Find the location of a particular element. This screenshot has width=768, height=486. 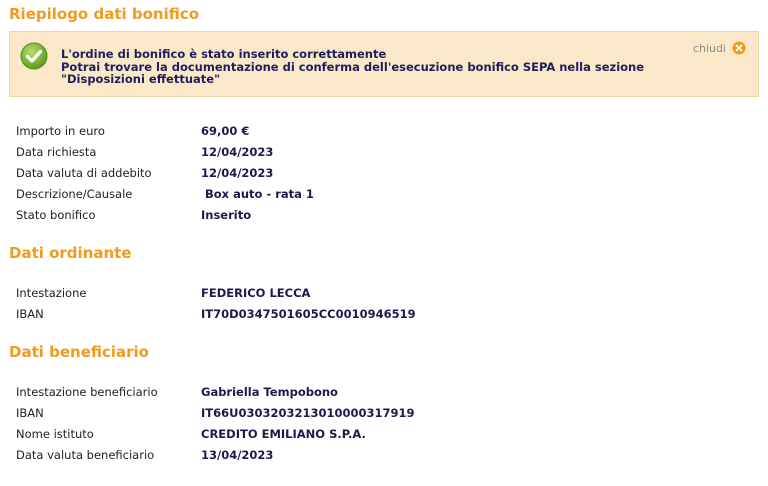

detail-label: Intestazione beneficiario is located at coordinates (87, 392).